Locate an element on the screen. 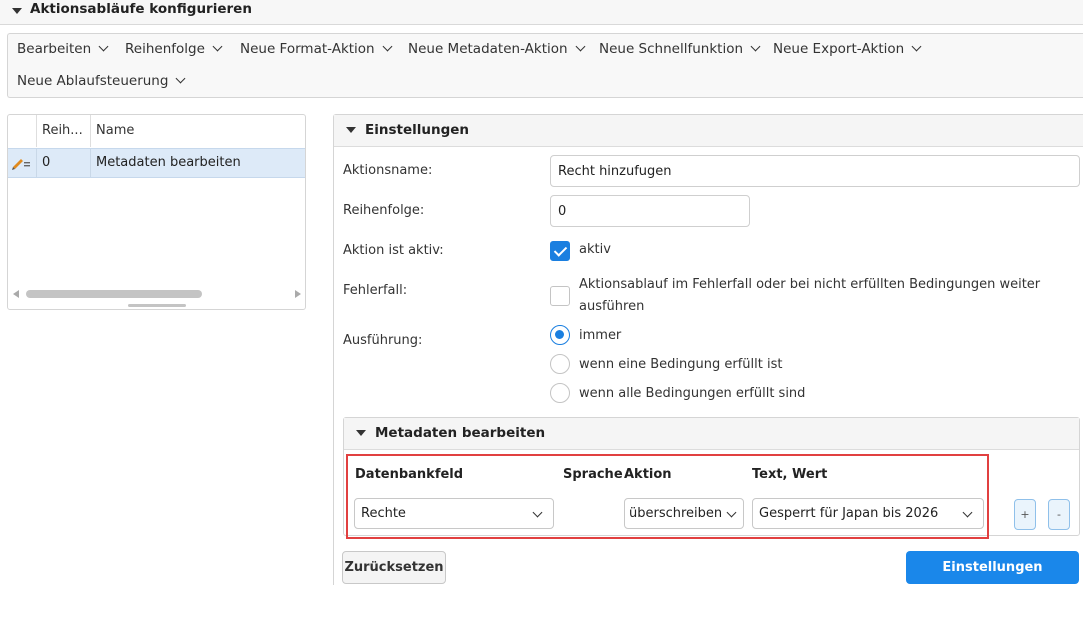 This screenshot has width=1083, height=617. action-select-value: überschreiben is located at coordinates (676, 513).